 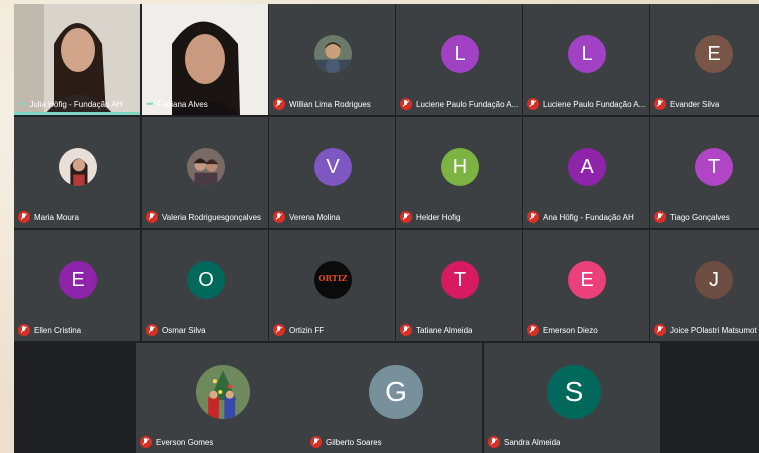 What do you see at coordinates (77, 59) in the screenshot?
I see `video-tile: ••• Julia Höfig - Fundação AH` at bounding box center [77, 59].